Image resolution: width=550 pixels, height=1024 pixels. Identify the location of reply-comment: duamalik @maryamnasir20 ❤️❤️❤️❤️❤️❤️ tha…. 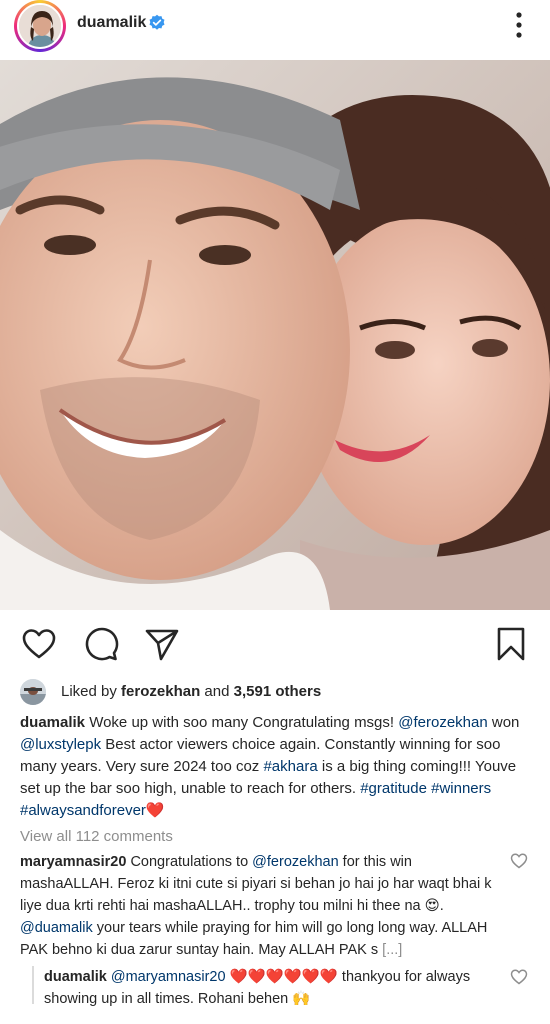
(257, 987).